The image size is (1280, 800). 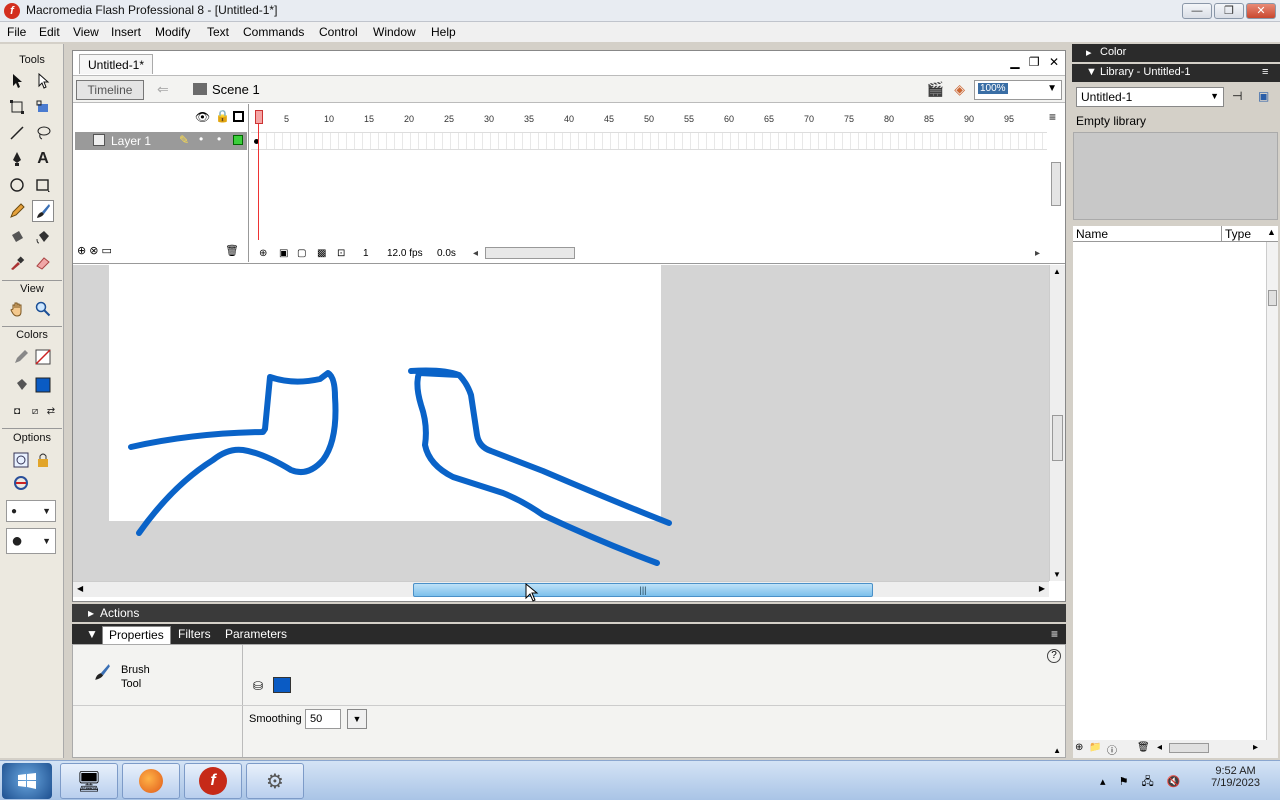 I want to click on volume-muted-icon: 🔇, so click(x=1174, y=782).